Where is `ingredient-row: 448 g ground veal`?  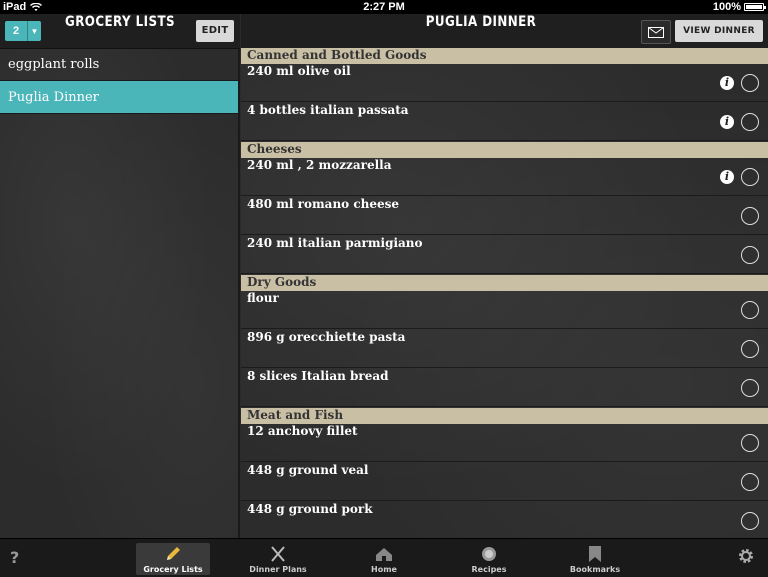
ingredient-row: 448 g ground veal is located at coordinates (504, 482).